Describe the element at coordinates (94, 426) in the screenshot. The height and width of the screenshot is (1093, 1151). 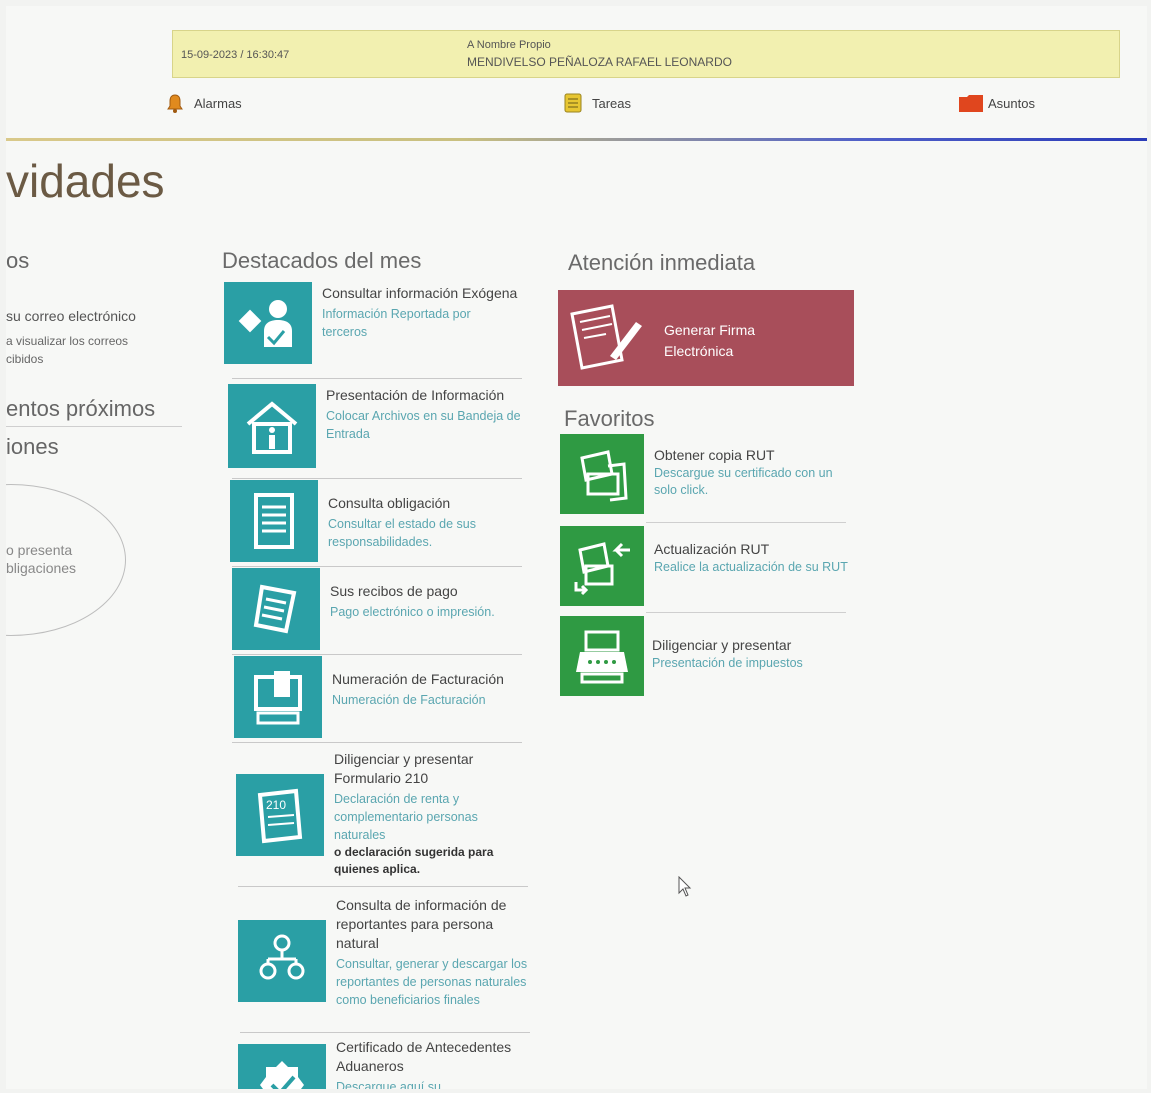
I see `events-divider` at that location.